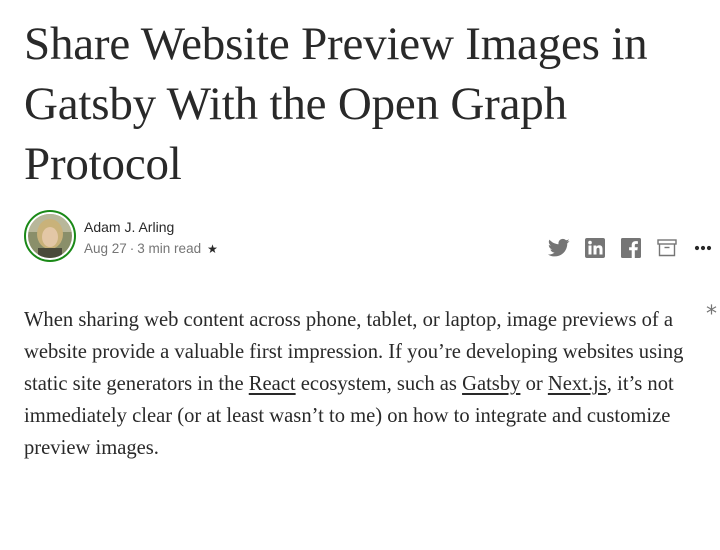 Image resolution: width=720 pixels, height=550 pixels. I want to click on facebook-icon, so click(631, 248).